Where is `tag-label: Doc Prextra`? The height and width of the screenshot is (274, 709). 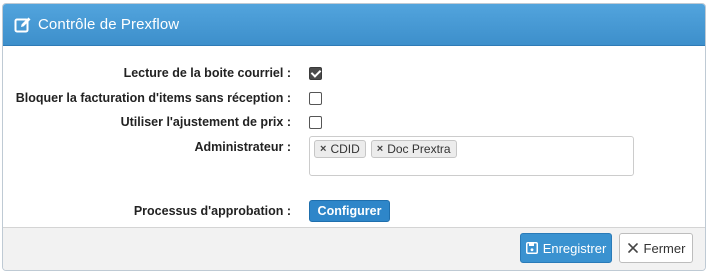 tag-label: Doc Prextra is located at coordinates (419, 149).